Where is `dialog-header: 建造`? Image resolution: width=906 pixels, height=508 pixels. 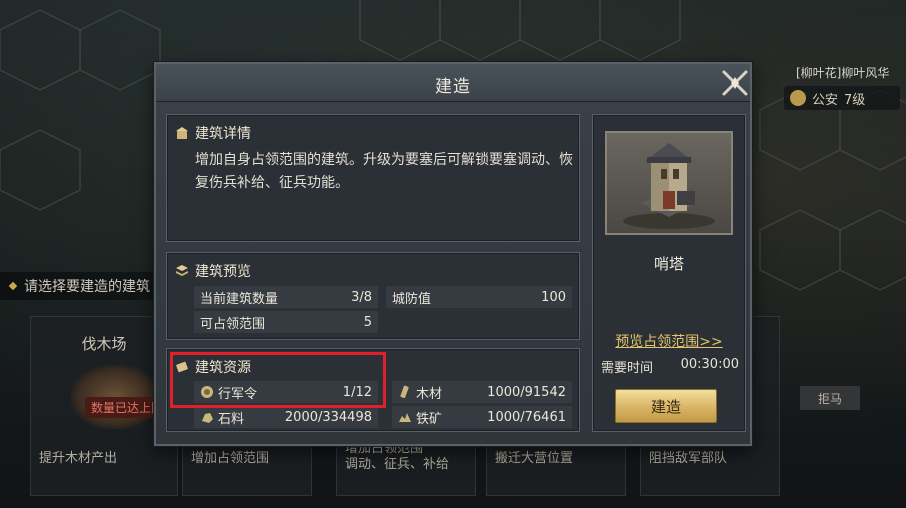
dialog-header: 建造 is located at coordinates (453, 83).